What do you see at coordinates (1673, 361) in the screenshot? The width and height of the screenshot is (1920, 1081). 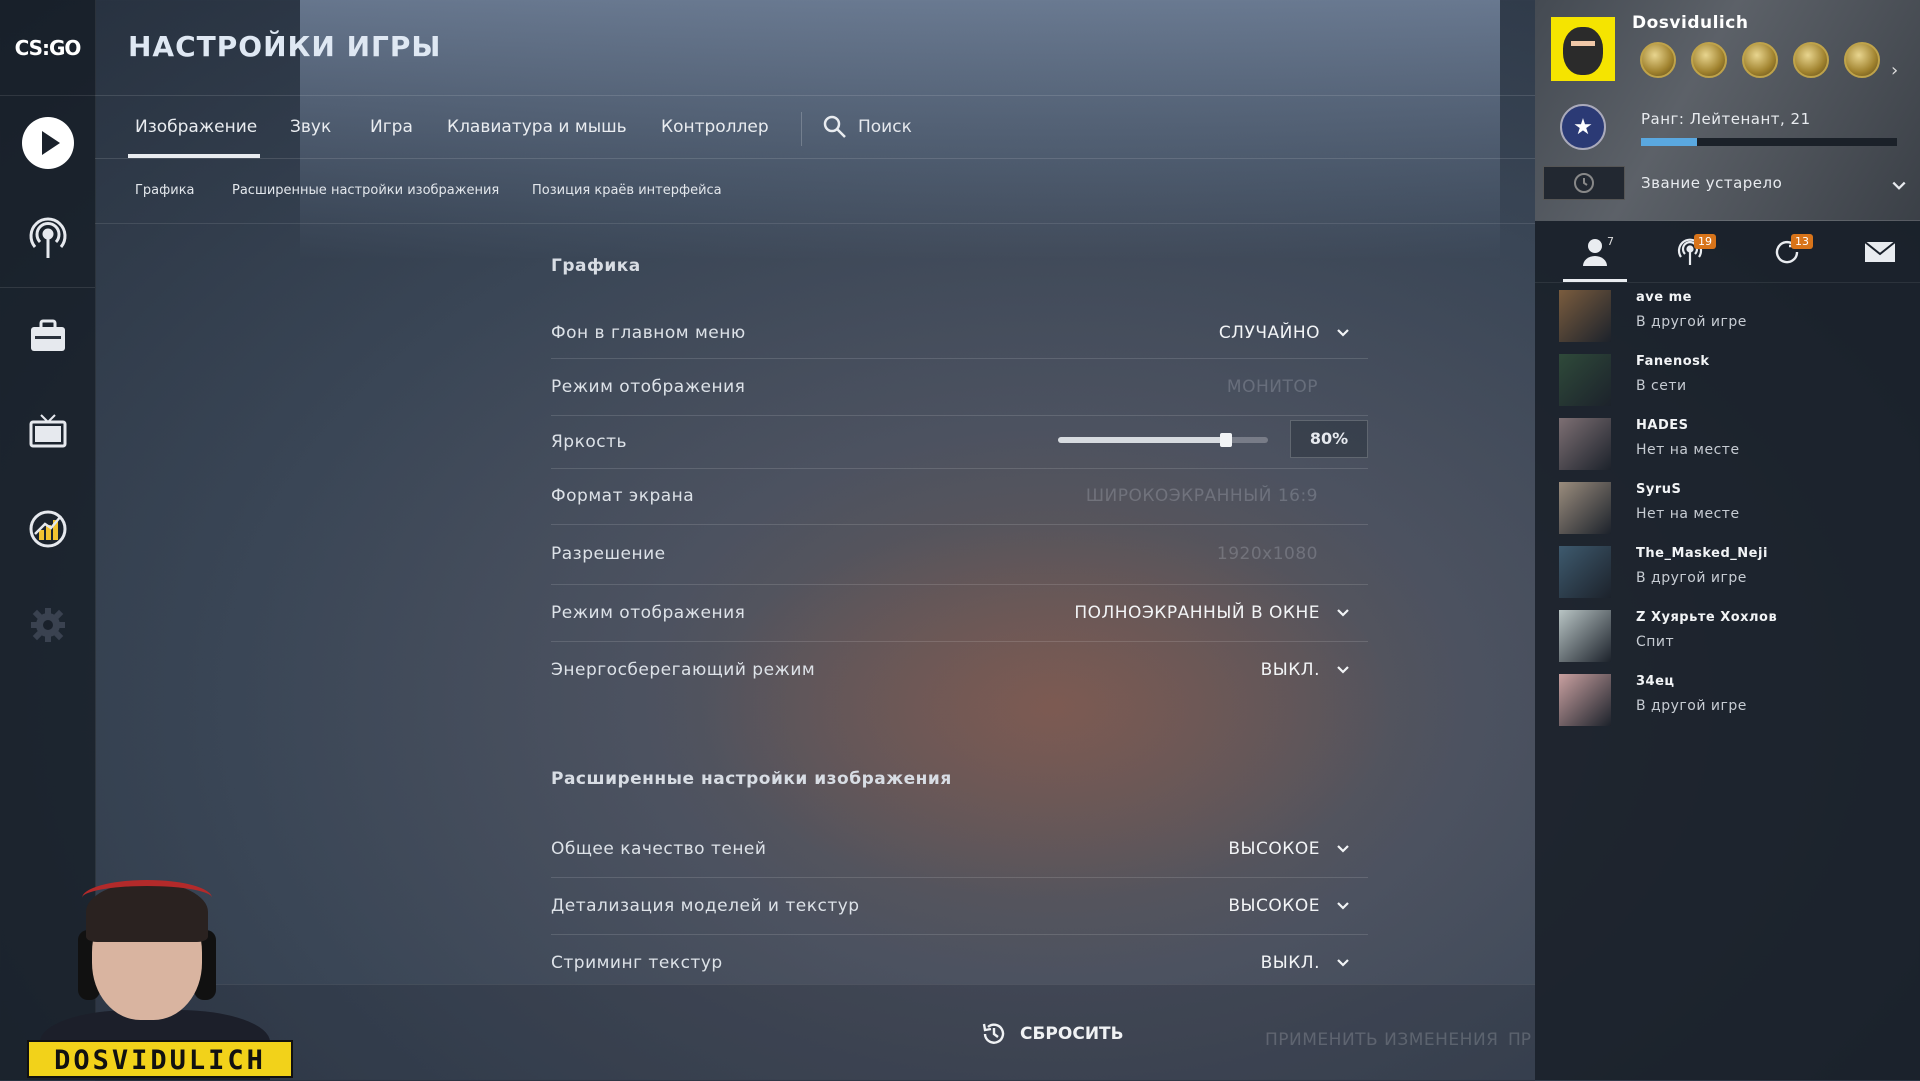 I see `friend-name: Fanenosk` at bounding box center [1673, 361].